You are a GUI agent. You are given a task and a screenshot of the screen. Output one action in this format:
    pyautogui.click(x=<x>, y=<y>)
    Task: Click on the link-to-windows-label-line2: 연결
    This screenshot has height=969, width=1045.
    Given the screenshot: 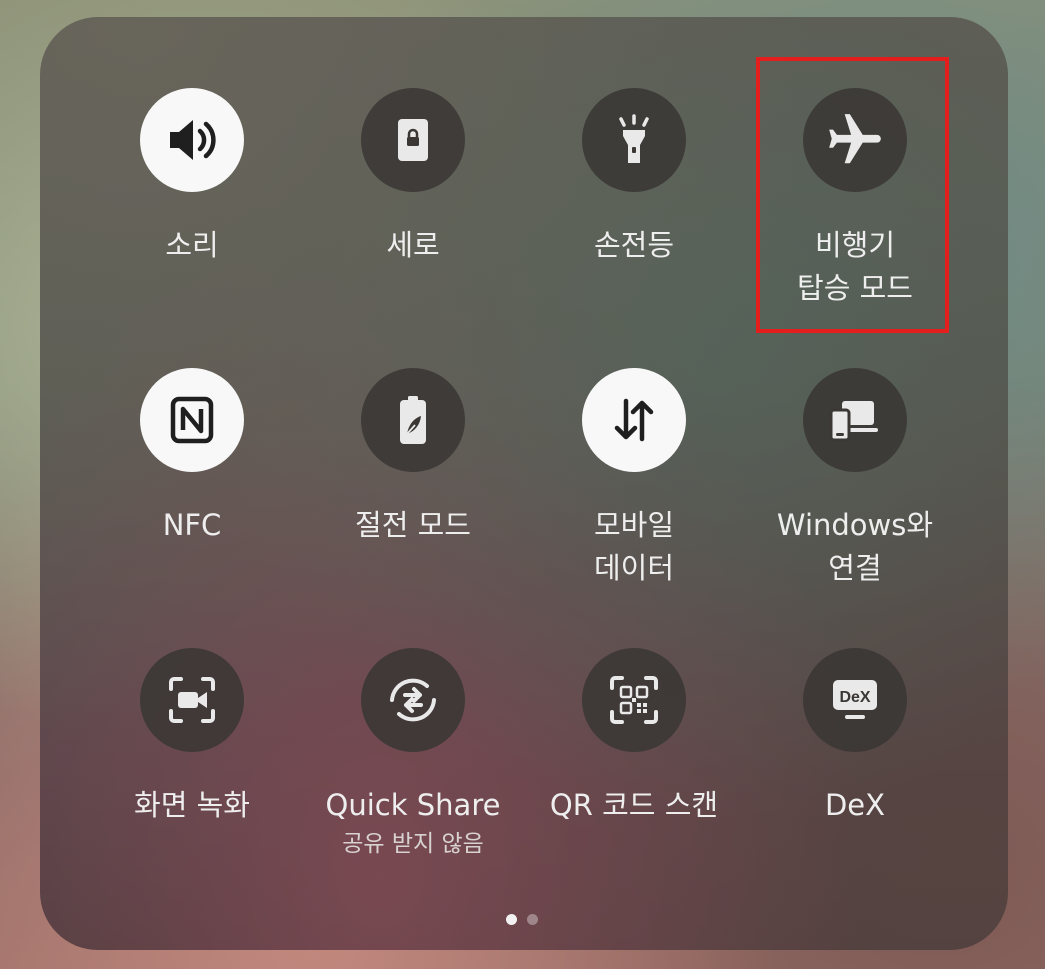 What is the action you would take?
    pyautogui.click(x=855, y=568)
    